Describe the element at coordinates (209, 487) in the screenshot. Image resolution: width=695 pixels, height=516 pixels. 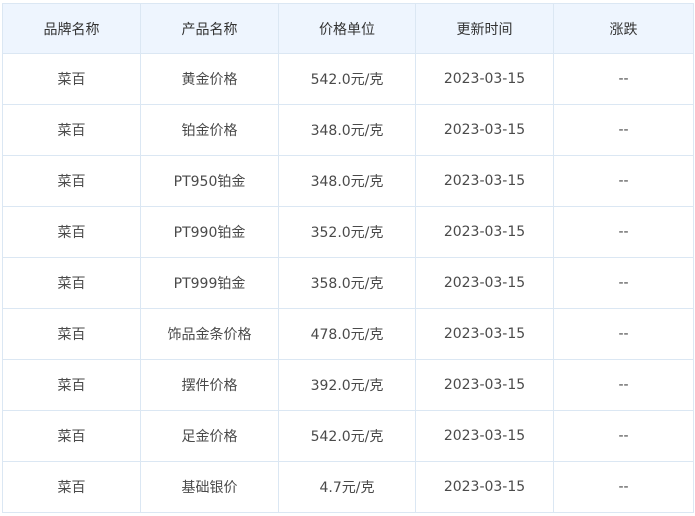
I see `product-cell: 基础银价` at that location.